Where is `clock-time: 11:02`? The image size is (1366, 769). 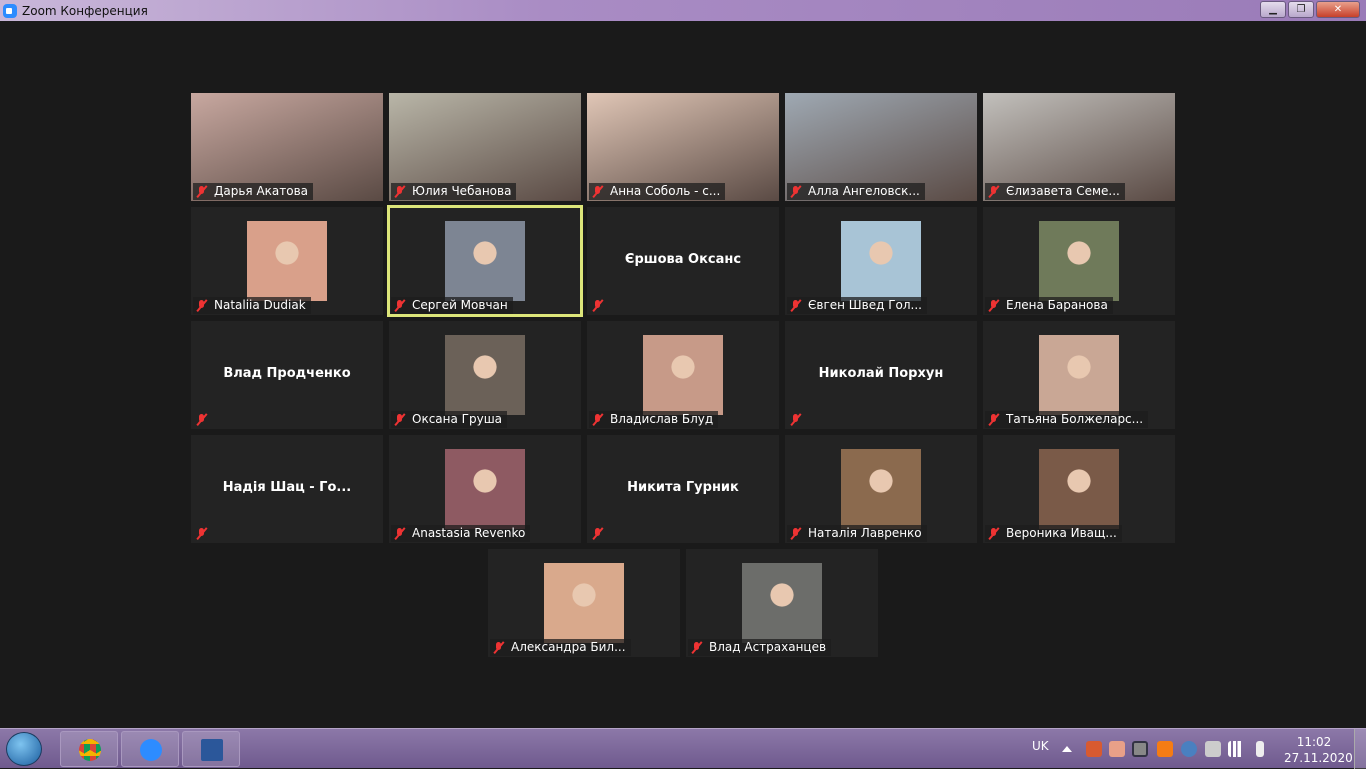
clock-time: 11:02 is located at coordinates (1314, 742).